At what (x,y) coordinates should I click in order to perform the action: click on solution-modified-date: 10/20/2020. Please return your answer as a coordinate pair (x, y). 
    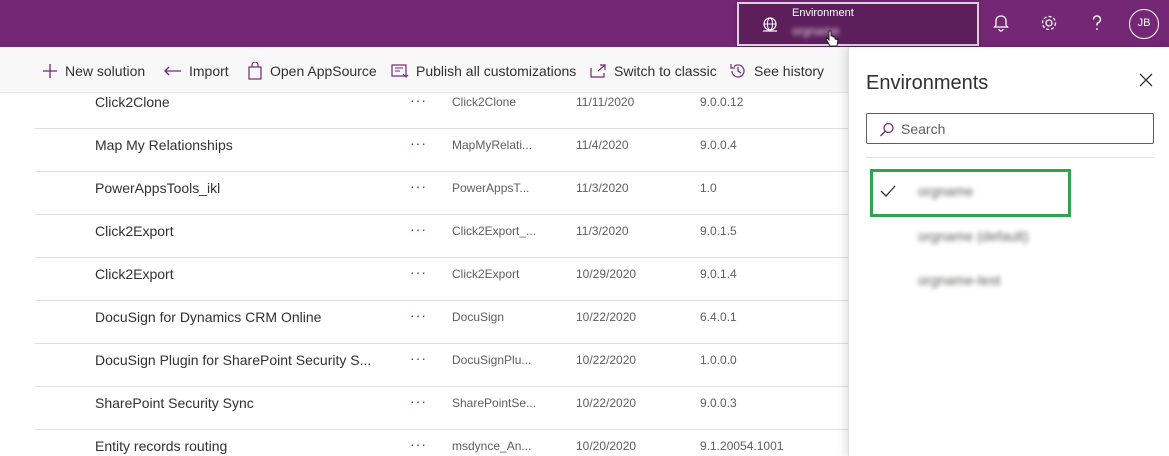
    Looking at the image, I should click on (606, 446).